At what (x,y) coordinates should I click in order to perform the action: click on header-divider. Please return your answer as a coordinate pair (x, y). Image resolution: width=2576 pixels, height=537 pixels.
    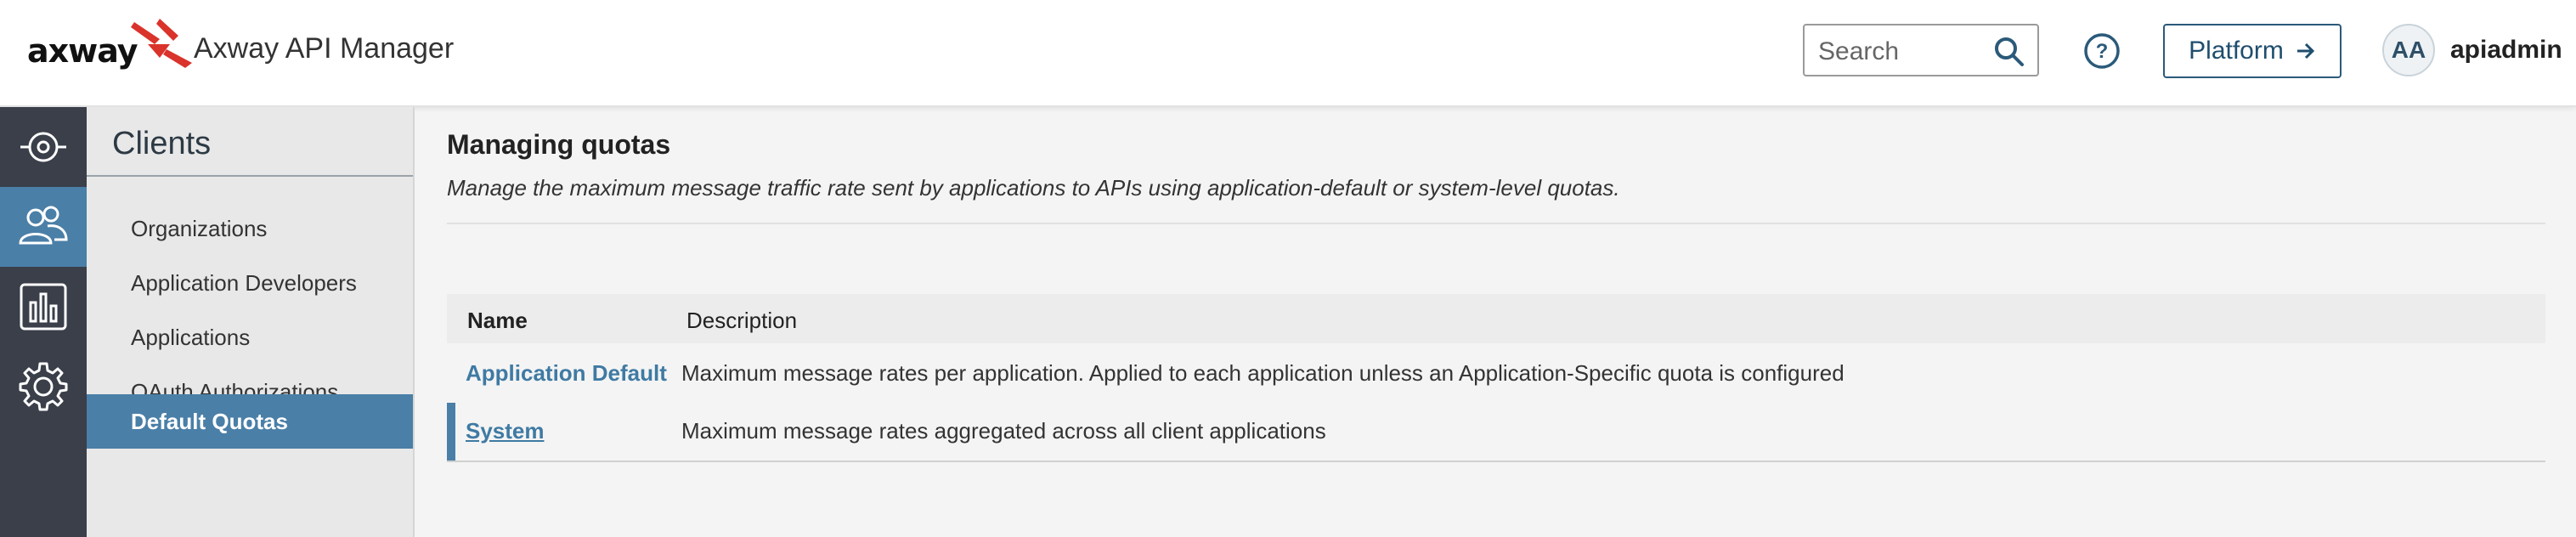
    Looking at the image, I should click on (1496, 224).